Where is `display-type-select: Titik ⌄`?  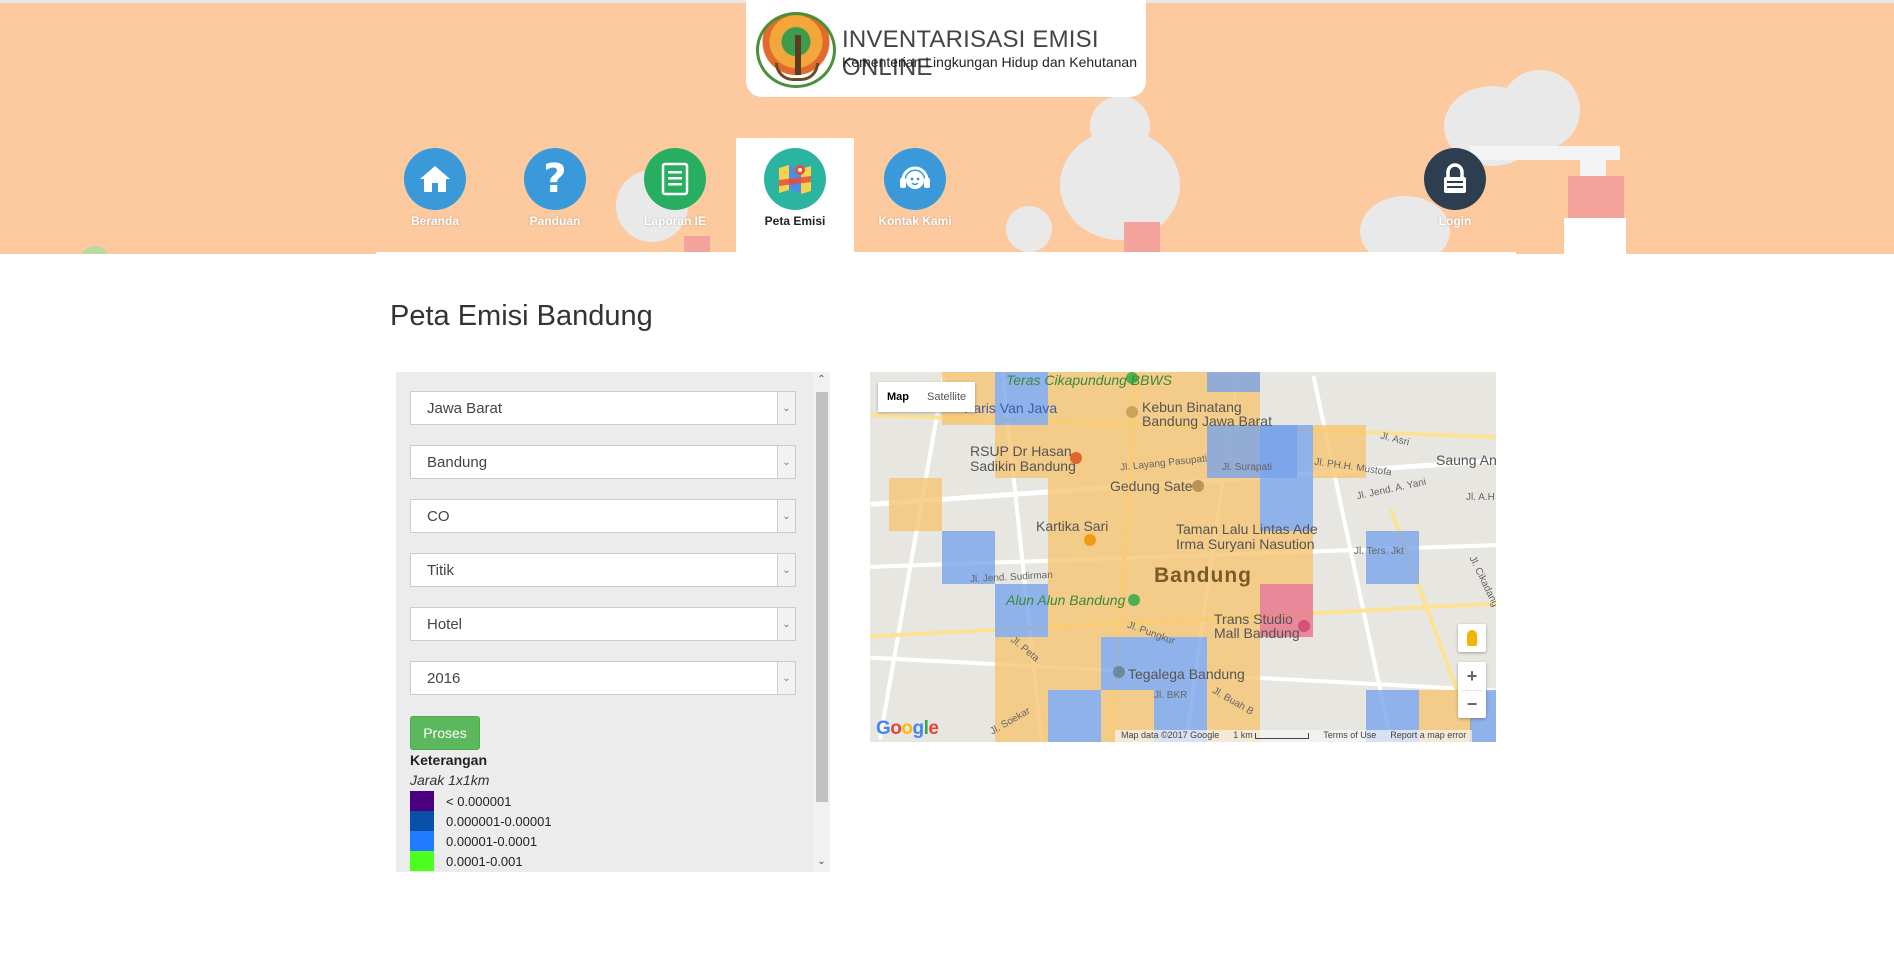
display-type-select: Titik ⌄ is located at coordinates (603, 570).